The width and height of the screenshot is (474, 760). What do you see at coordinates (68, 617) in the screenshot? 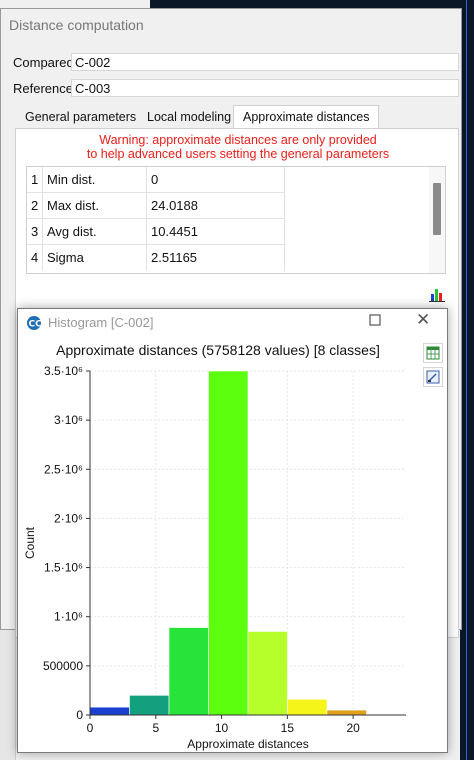
I see `y-tick-label: 1·10⁶` at bounding box center [68, 617].